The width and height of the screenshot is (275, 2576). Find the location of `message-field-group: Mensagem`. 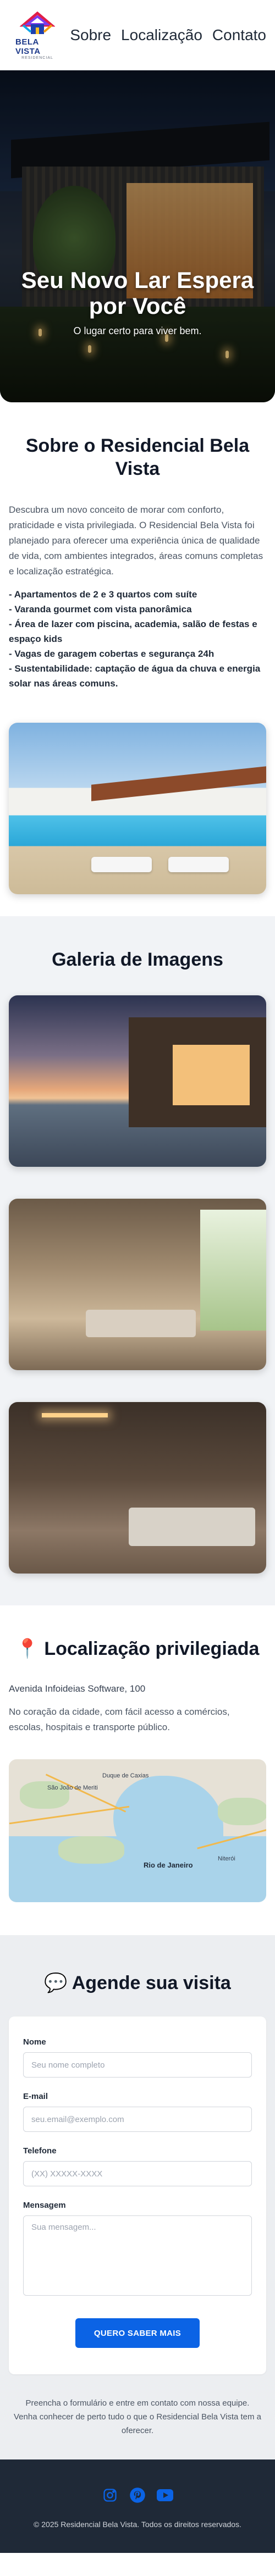

message-field-group: Mensagem is located at coordinates (137, 2249).